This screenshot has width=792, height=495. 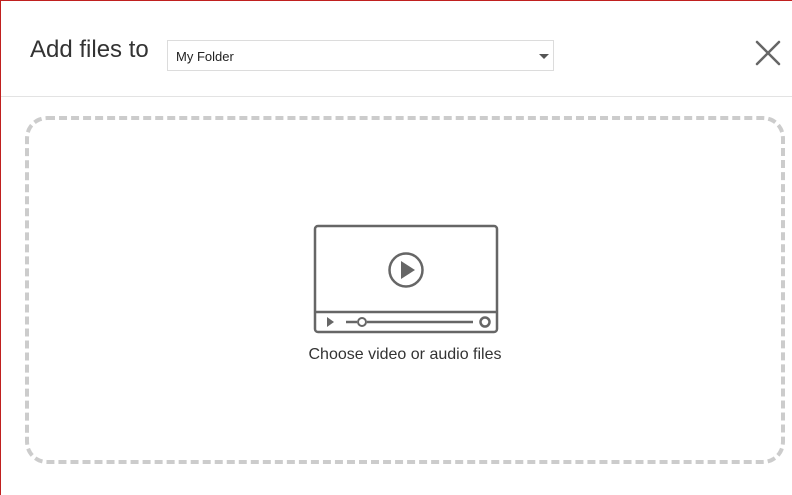 I want to click on folder-select-value: My Folder, so click(x=205, y=56).